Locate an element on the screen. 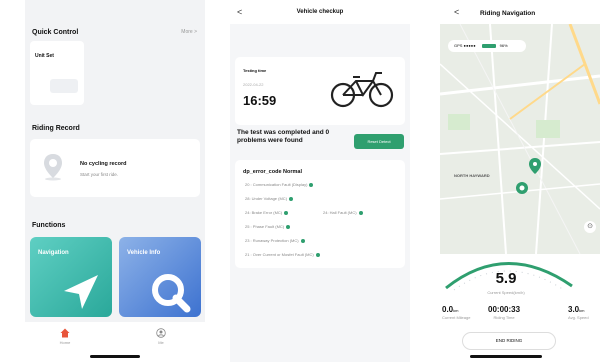 Image resolution: width=600 pixels, height=362 pixels. mileage-label: Current Mileage is located at coordinates (456, 317).